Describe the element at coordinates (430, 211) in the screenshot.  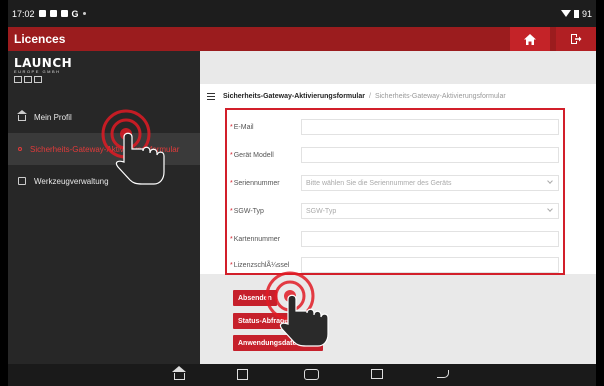
I see `sgw-type-select: SGW-Typ` at that location.